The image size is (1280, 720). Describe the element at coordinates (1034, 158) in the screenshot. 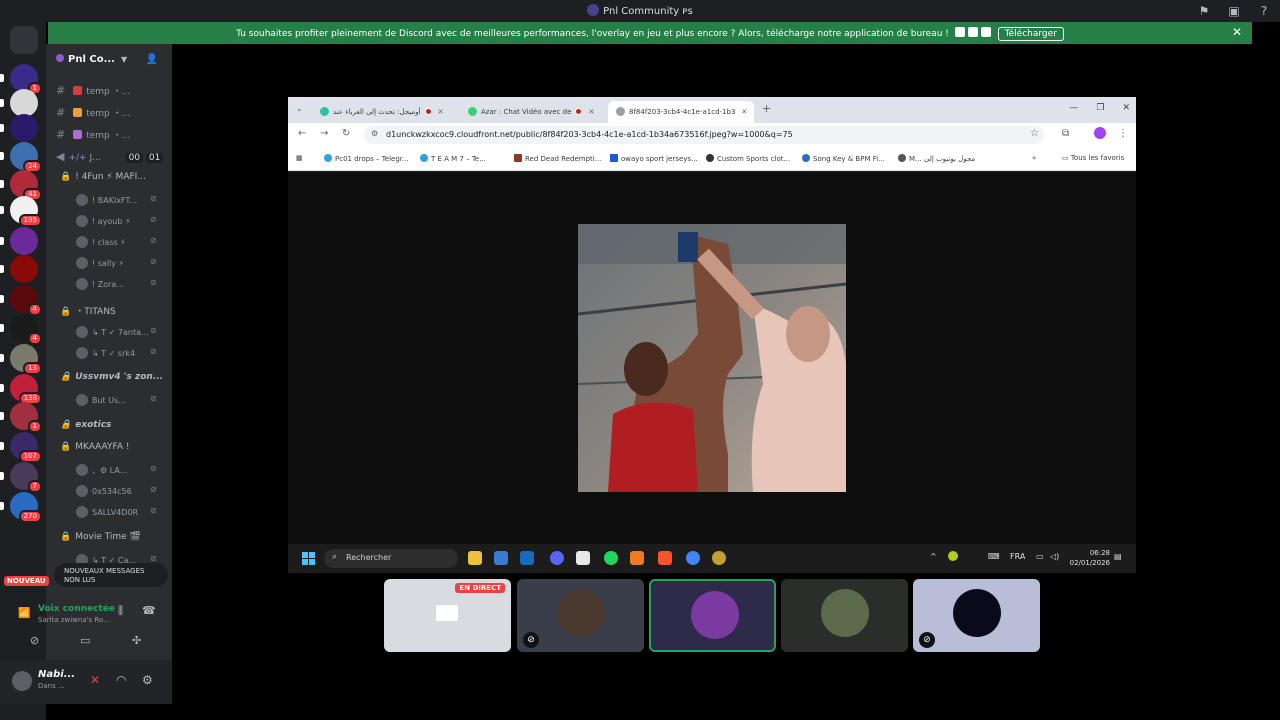

I see `more-bookmarks-icon: »` at that location.